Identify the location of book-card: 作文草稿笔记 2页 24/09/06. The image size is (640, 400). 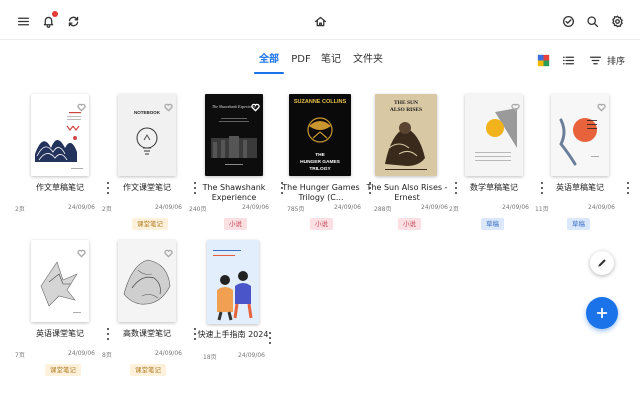
(66, 164).